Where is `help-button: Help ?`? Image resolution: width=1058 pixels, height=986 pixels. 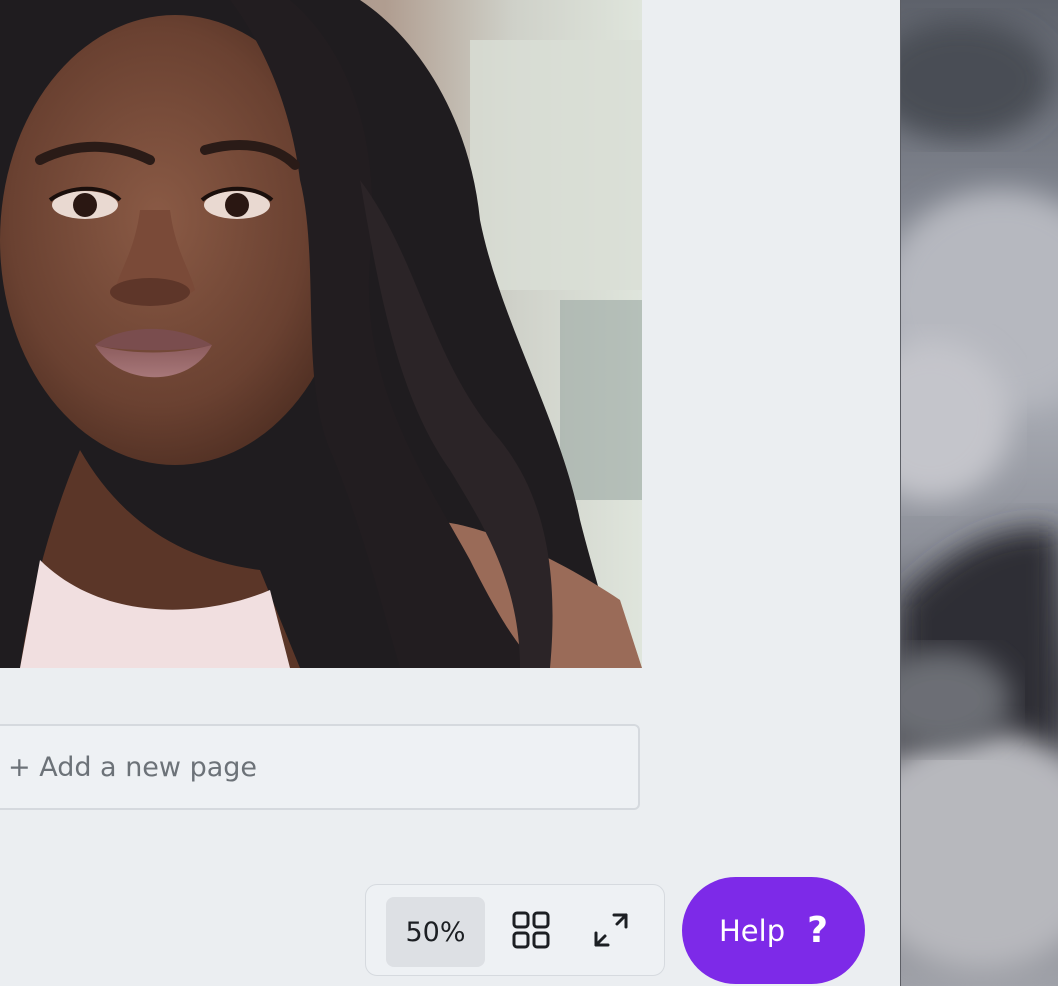 help-button: Help ? is located at coordinates (773, 930).